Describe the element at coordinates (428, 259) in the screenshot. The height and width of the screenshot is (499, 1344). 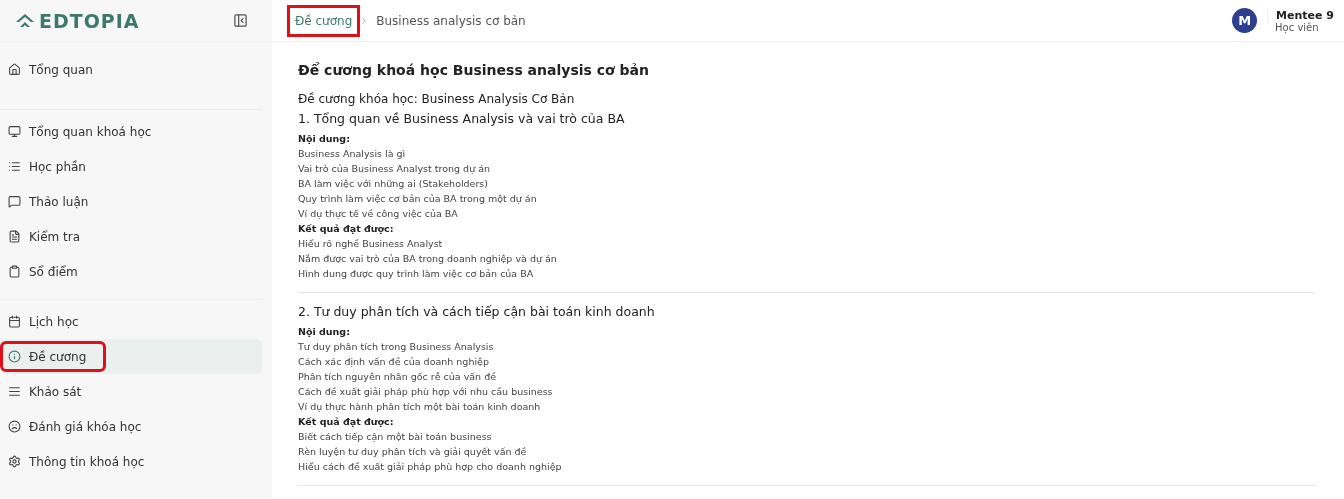
I see `syllabus-line: Nắm được vai trò của BA trong doanh nghiệp và dự án` at that location.